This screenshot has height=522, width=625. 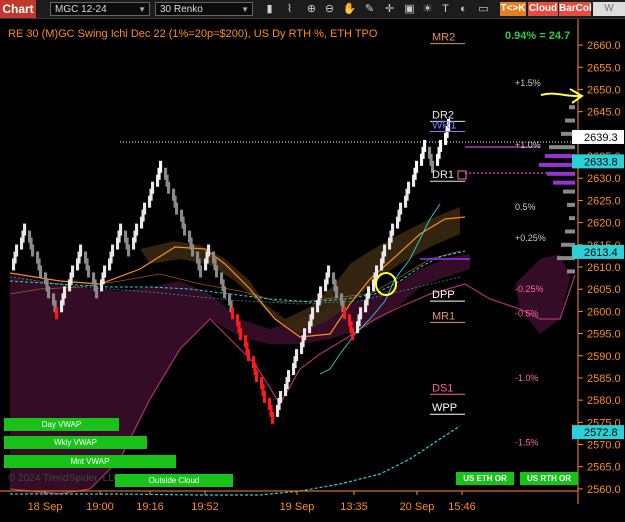 What do you see at coordinates (181, 9) in the screenshot?
I see `bar-type-label: 30 Renko` at bounding box center [181, 9].